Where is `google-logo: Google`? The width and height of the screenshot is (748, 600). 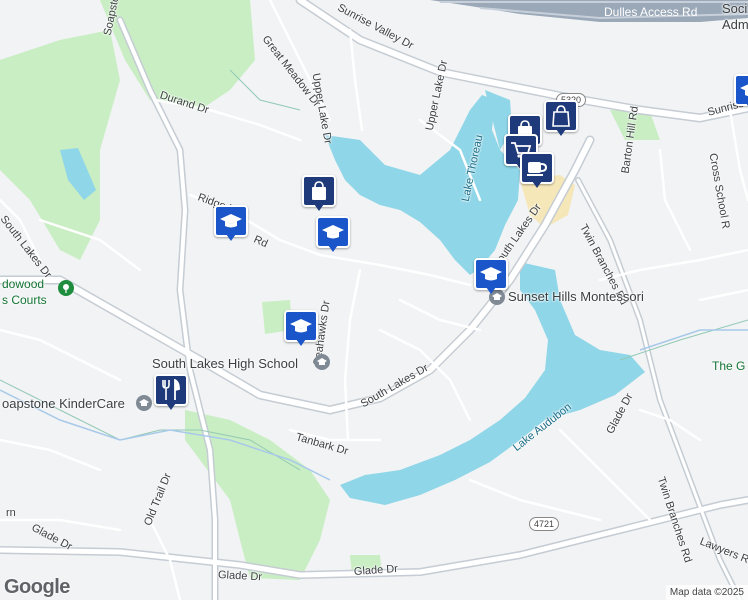 google-logo: Google is located at coordinates (37, 587).